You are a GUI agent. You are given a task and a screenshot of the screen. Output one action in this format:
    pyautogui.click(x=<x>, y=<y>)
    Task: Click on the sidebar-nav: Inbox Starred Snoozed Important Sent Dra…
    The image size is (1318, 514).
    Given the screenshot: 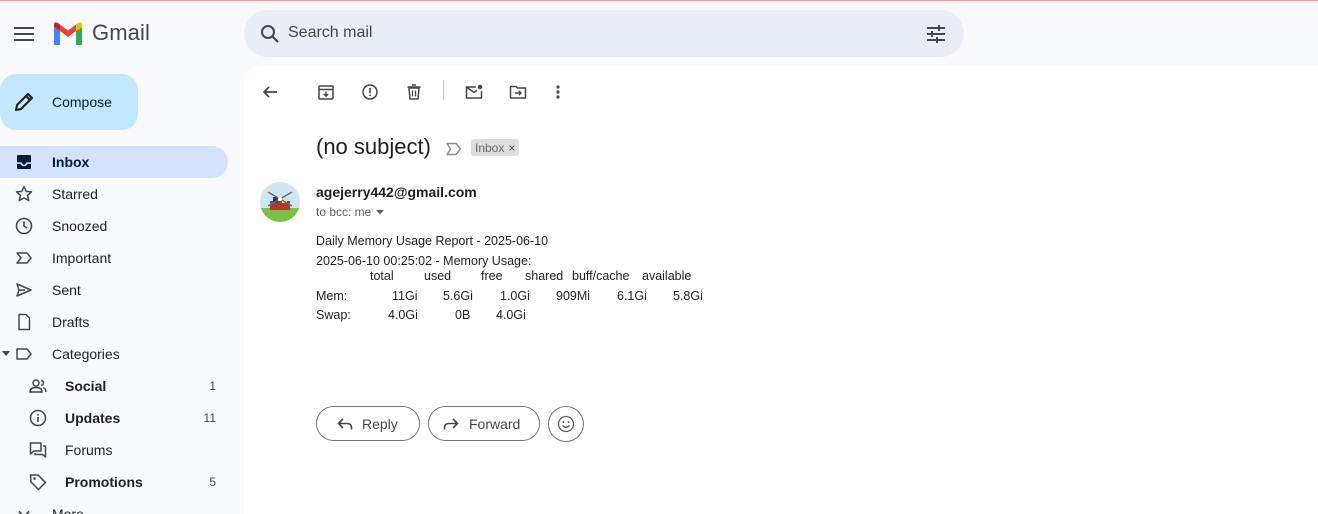 What is the action you would take?
    pyautogui.click(x=122, y=330)
    